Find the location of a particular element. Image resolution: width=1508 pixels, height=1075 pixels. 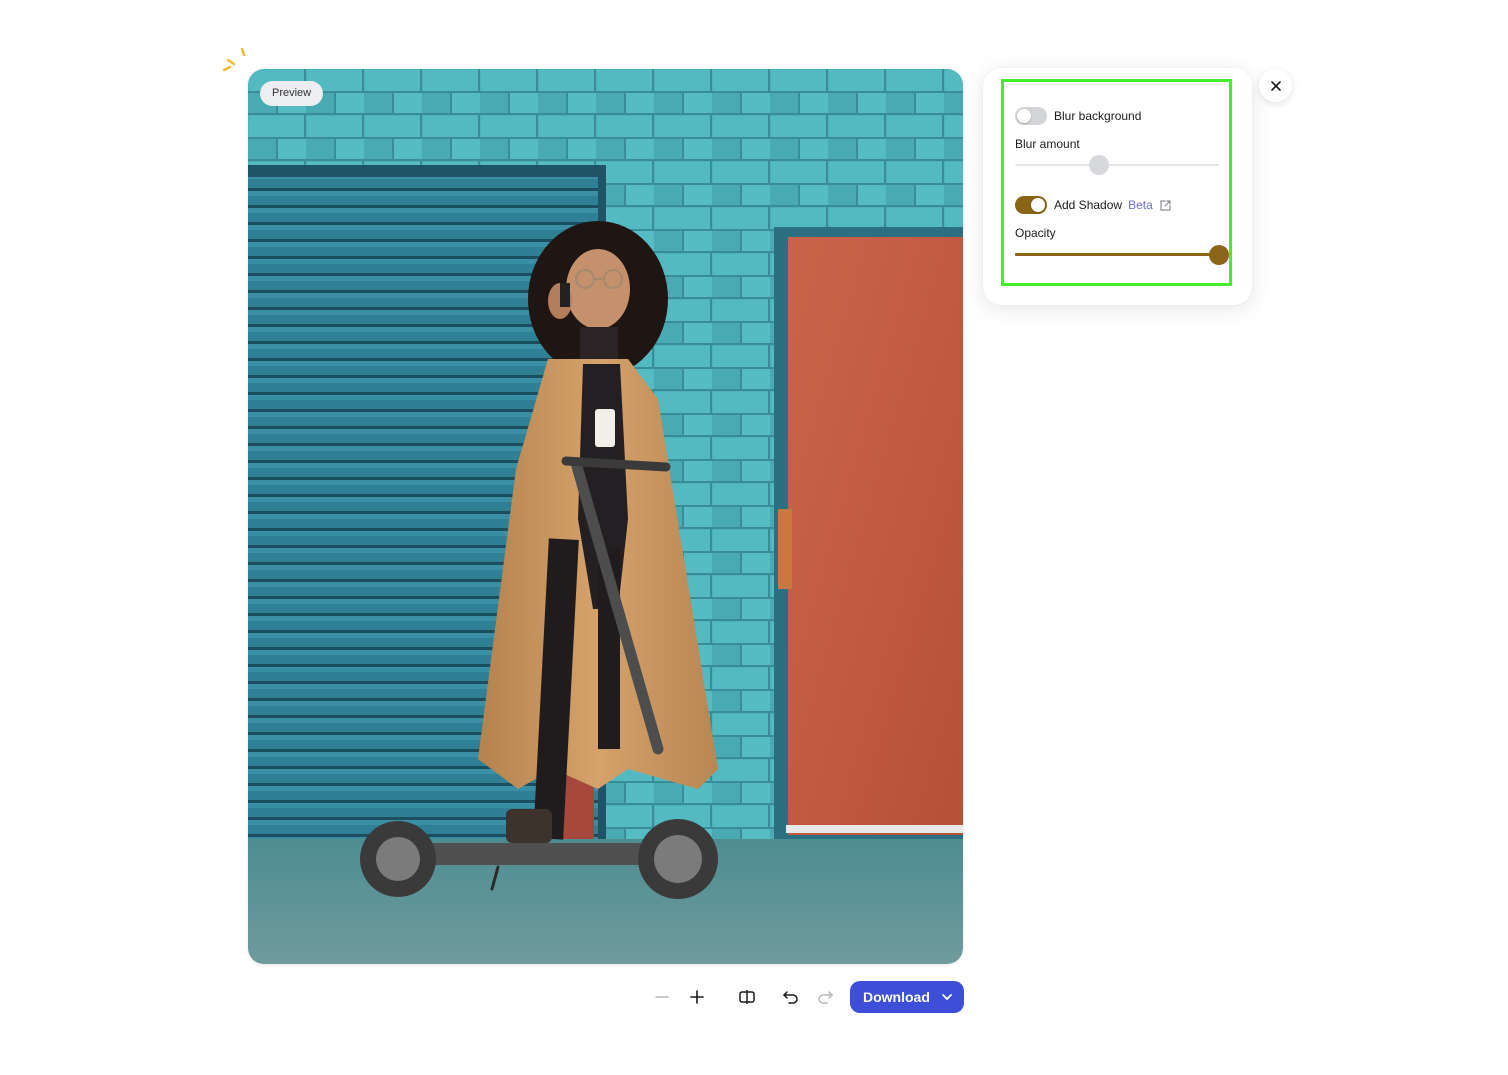

blur-background-row: Blur background is located at coordinates (1078, 116).